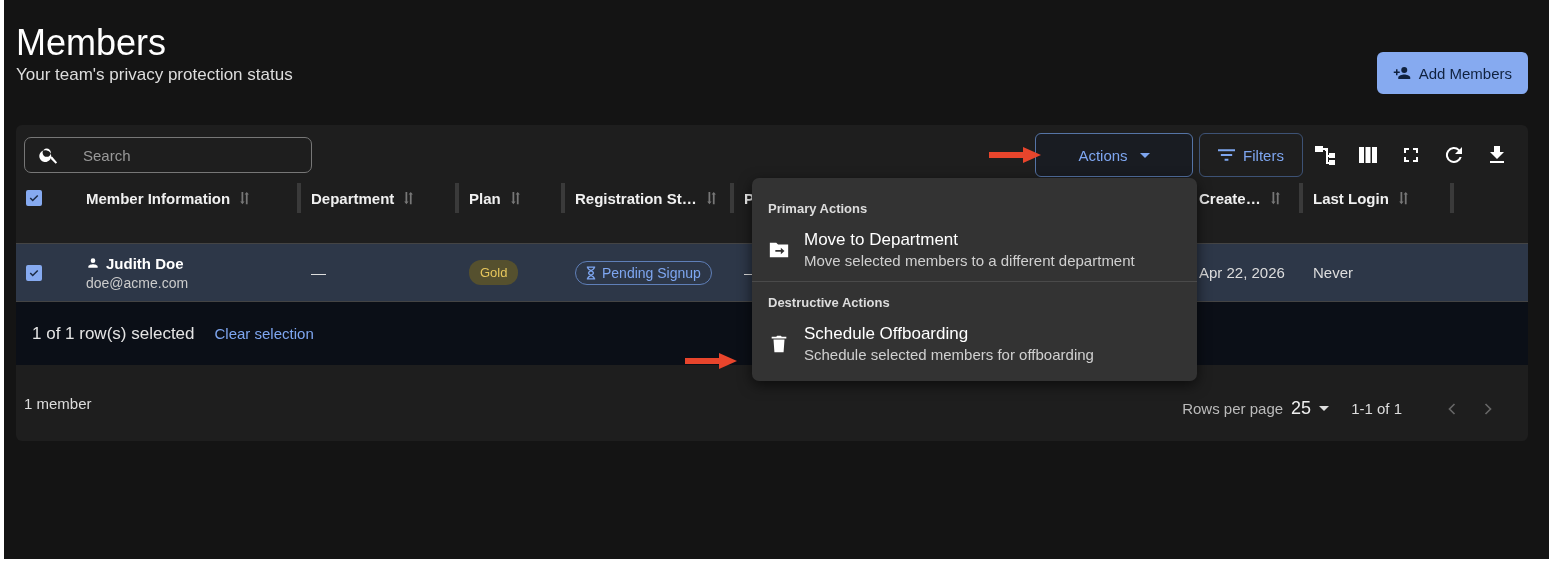 The width and height of the screenshot is (1549, 561). Describe the element at coordinates (137, 282) in the screenshot. I see `member-email: doe@acme.com` at that location.